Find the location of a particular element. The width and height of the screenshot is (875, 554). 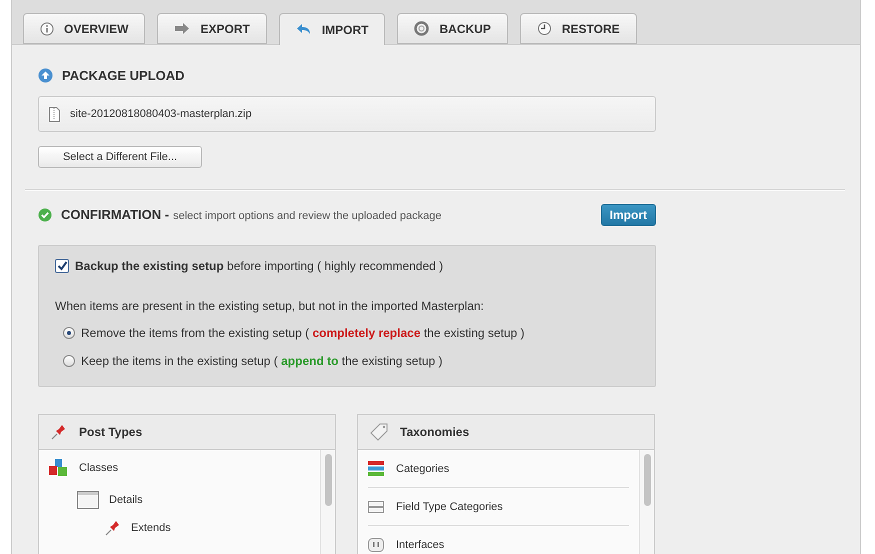

arrow-back-icon is located at coordinates (304, 29).